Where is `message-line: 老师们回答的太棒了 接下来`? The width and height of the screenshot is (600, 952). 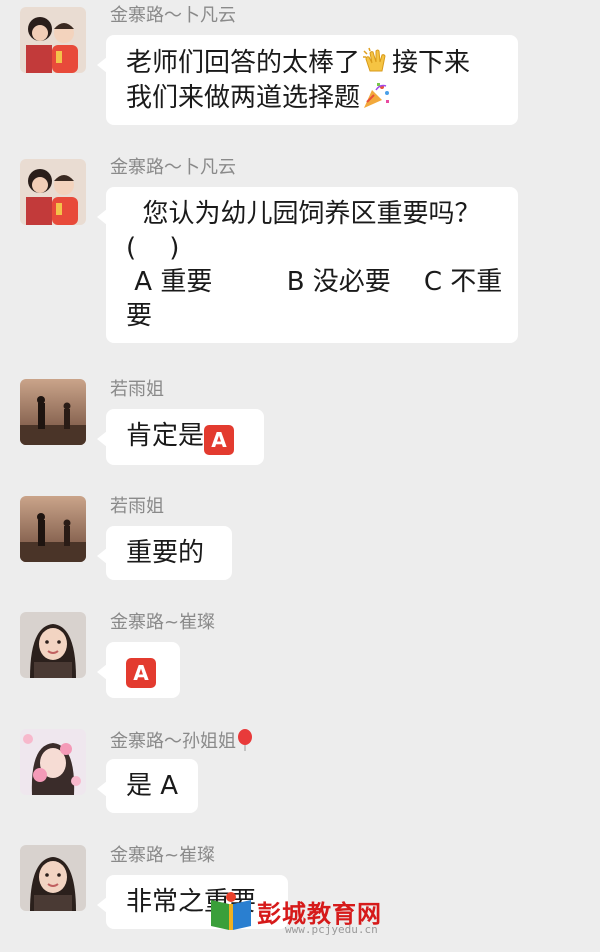 message-line: 老师们回答的太棒了 接下来 is located at coordinates (312, 62).